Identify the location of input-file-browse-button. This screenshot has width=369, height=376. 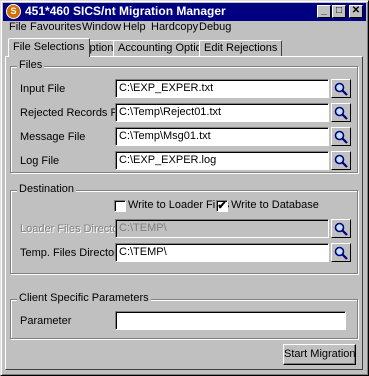
(341, 88).